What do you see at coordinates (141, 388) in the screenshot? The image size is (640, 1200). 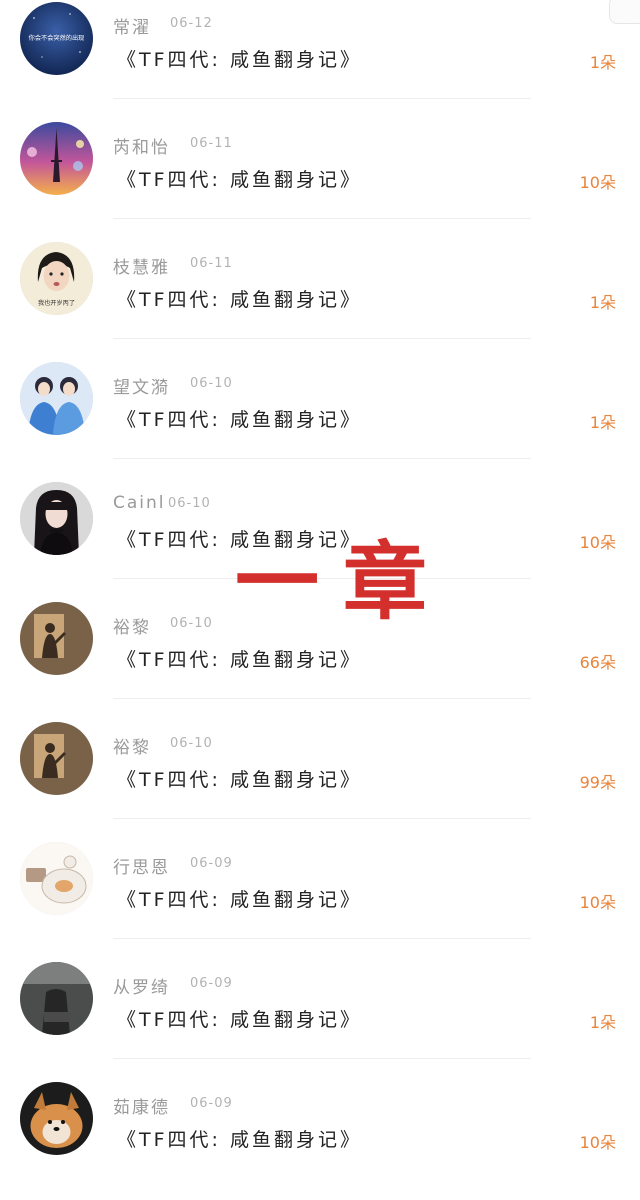 I see `user-name: 望文漪` at bounding box center [141, 388].